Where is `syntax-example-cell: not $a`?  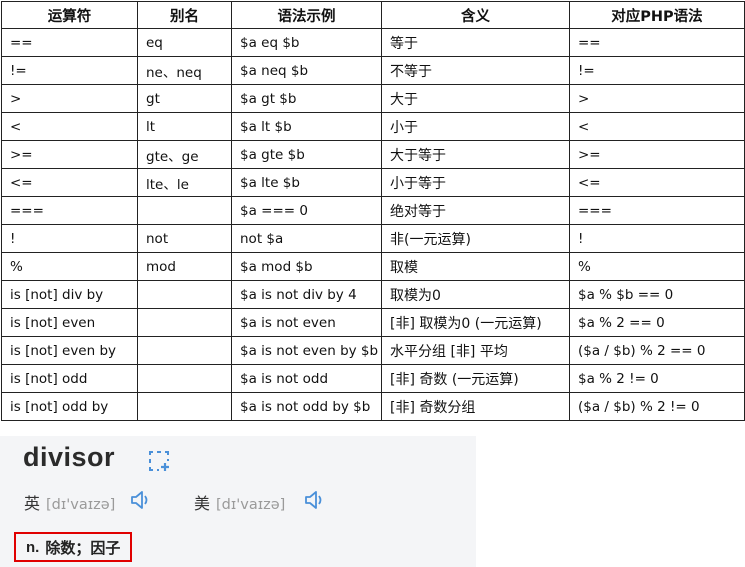
syntax-example-cell: not $a is located at coordinates (306, 238).